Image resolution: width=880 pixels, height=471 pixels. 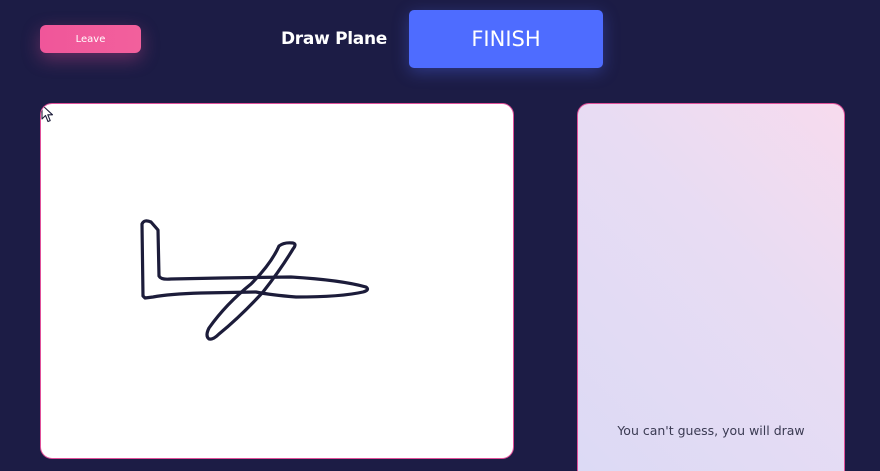 I want to click on plane-fuselage-stroke, so click(x=255, y=259).